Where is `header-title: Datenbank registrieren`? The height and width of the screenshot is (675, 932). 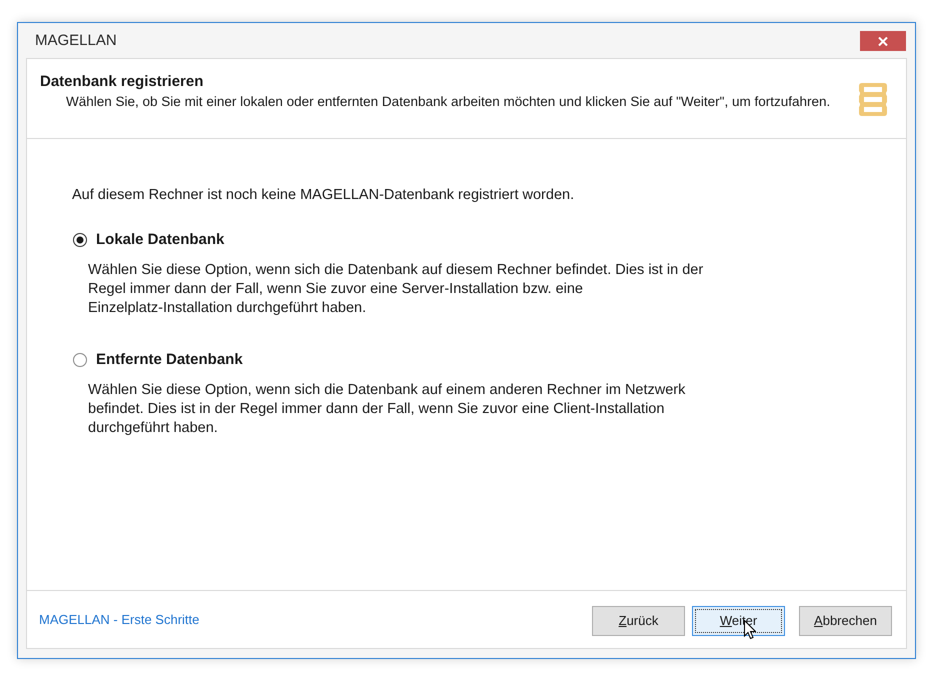
header-title: Datenbank registrieren is located at coordinates (122, 82).